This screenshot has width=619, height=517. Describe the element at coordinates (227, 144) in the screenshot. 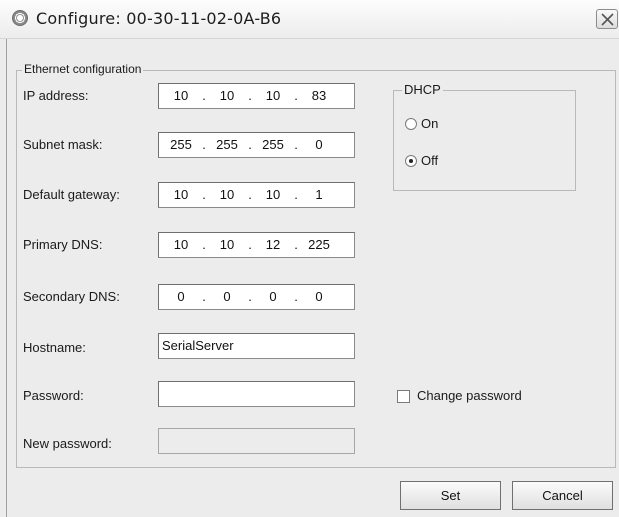

I see `subnet-octet-2: 255` at that location.